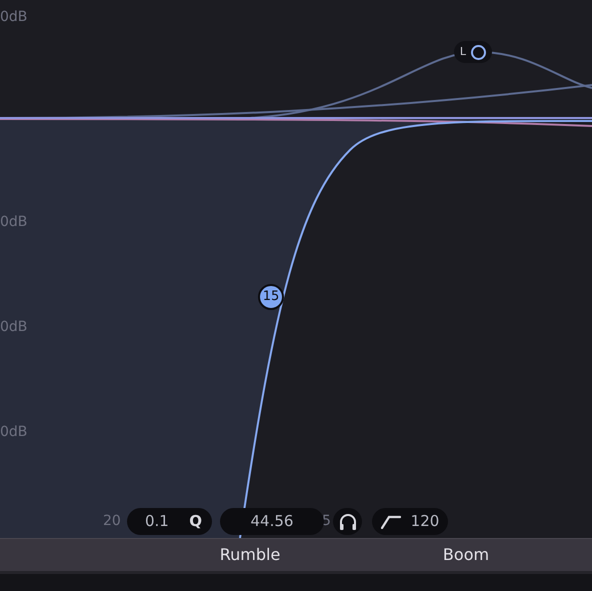 This screenshot has height=591, width=592. What do you see at coordinates (463, 52) in the screenshot?
I see `node-label: L` at bounding box center [463, 52].